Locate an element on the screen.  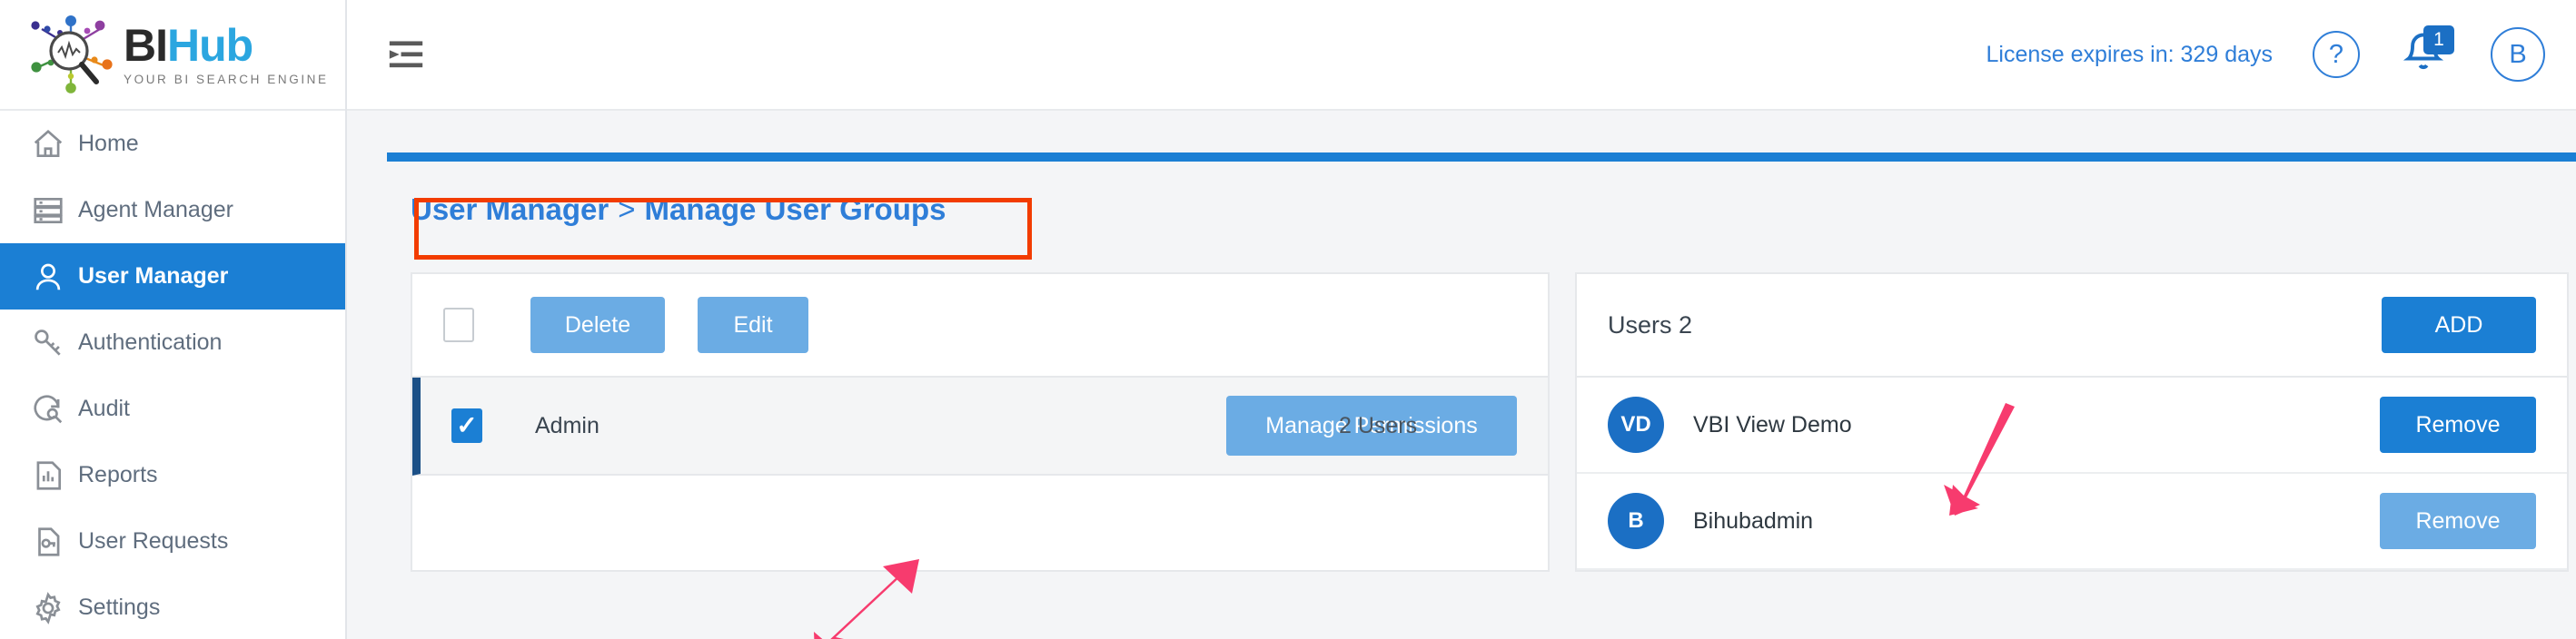
notification-badge: 1 is located at coordinates (2438, 39).